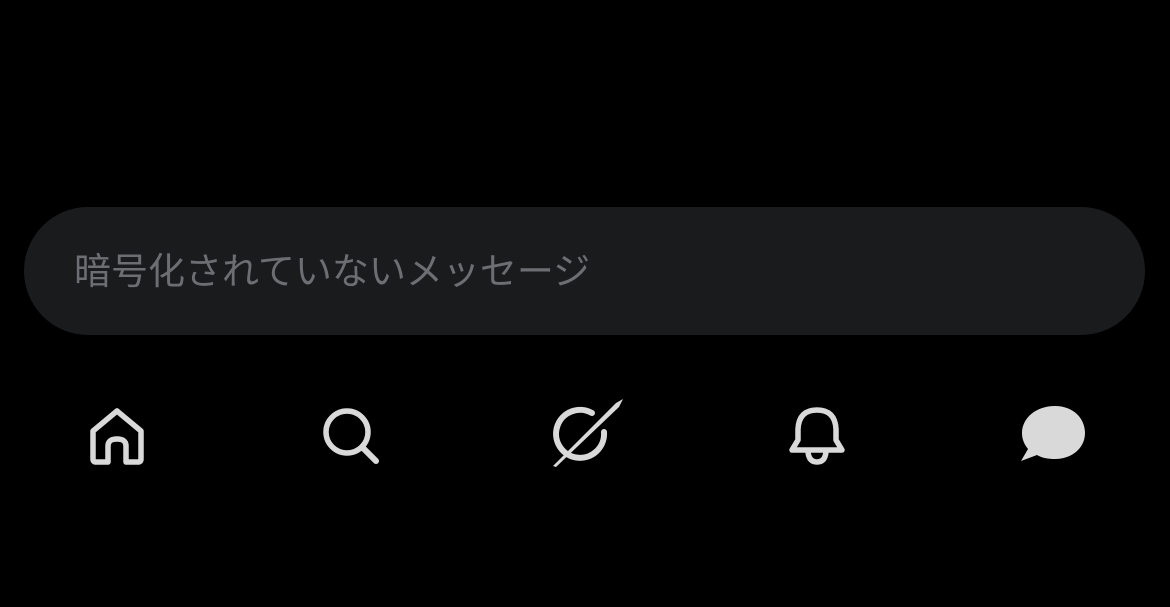  I want to click on tab-messages, so click(1052, 435).